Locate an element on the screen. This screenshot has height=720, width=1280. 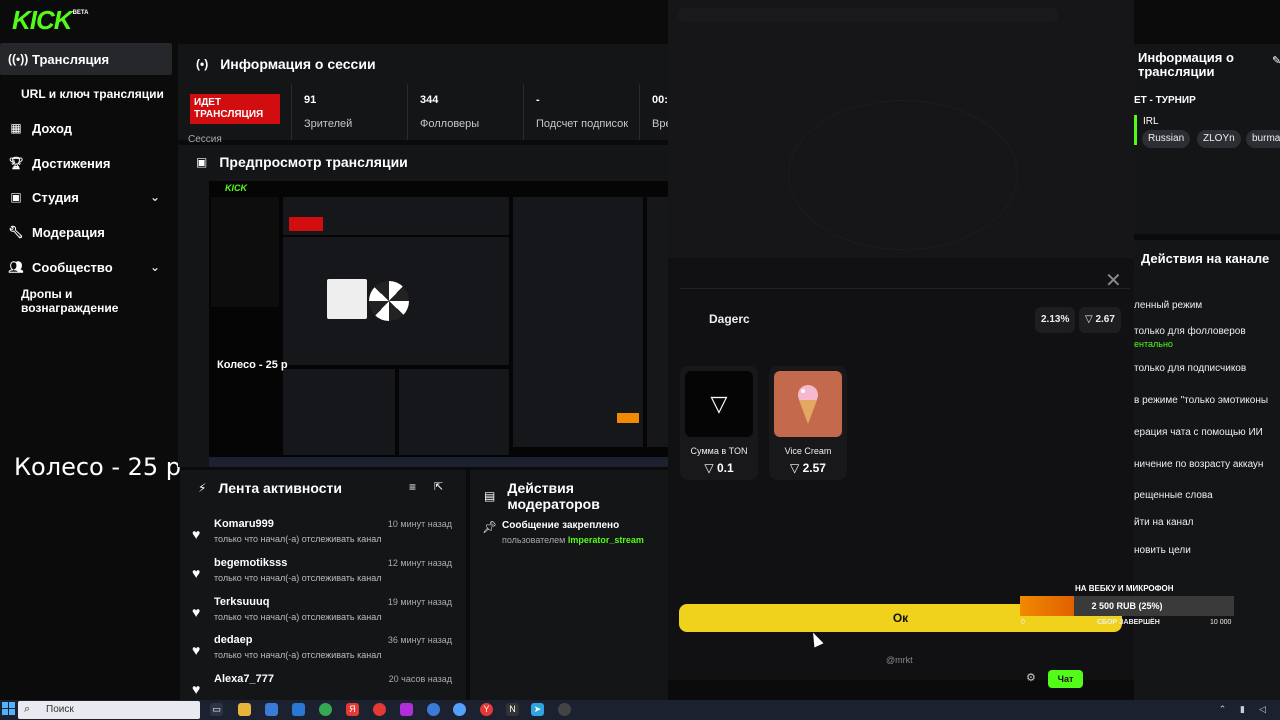
sidebar-item-url-key: URL и ключ трансляции is located at coordinates (86, 94).